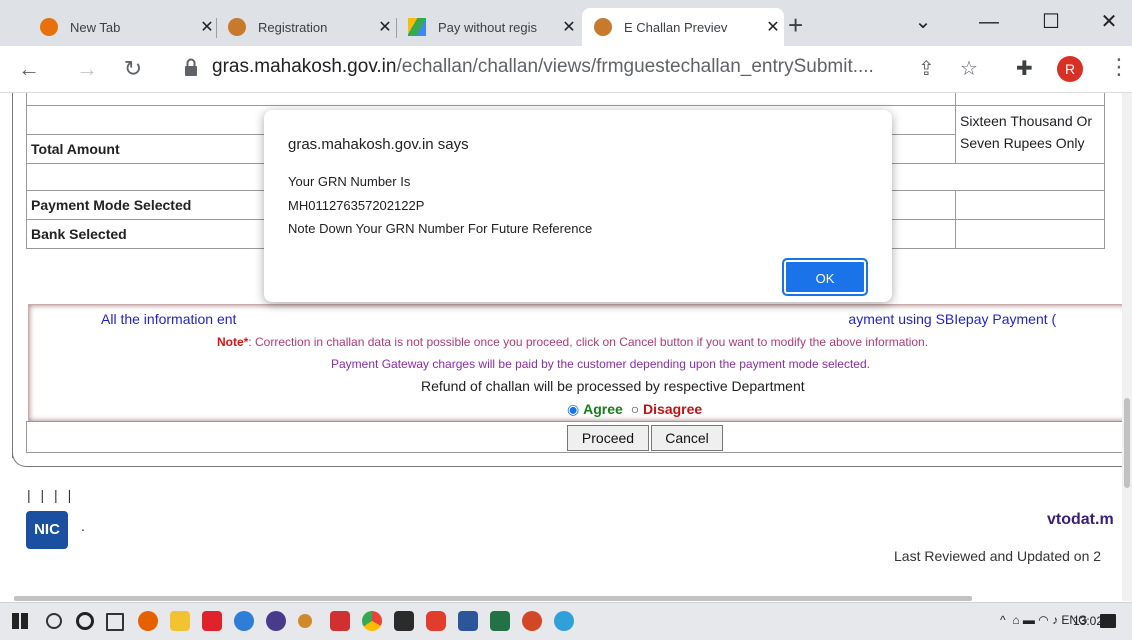  Describe the element at coordinates (378, 144) in the screenshot. I see `dialog-title: gras.mahakosh.gov.in says` at that location.